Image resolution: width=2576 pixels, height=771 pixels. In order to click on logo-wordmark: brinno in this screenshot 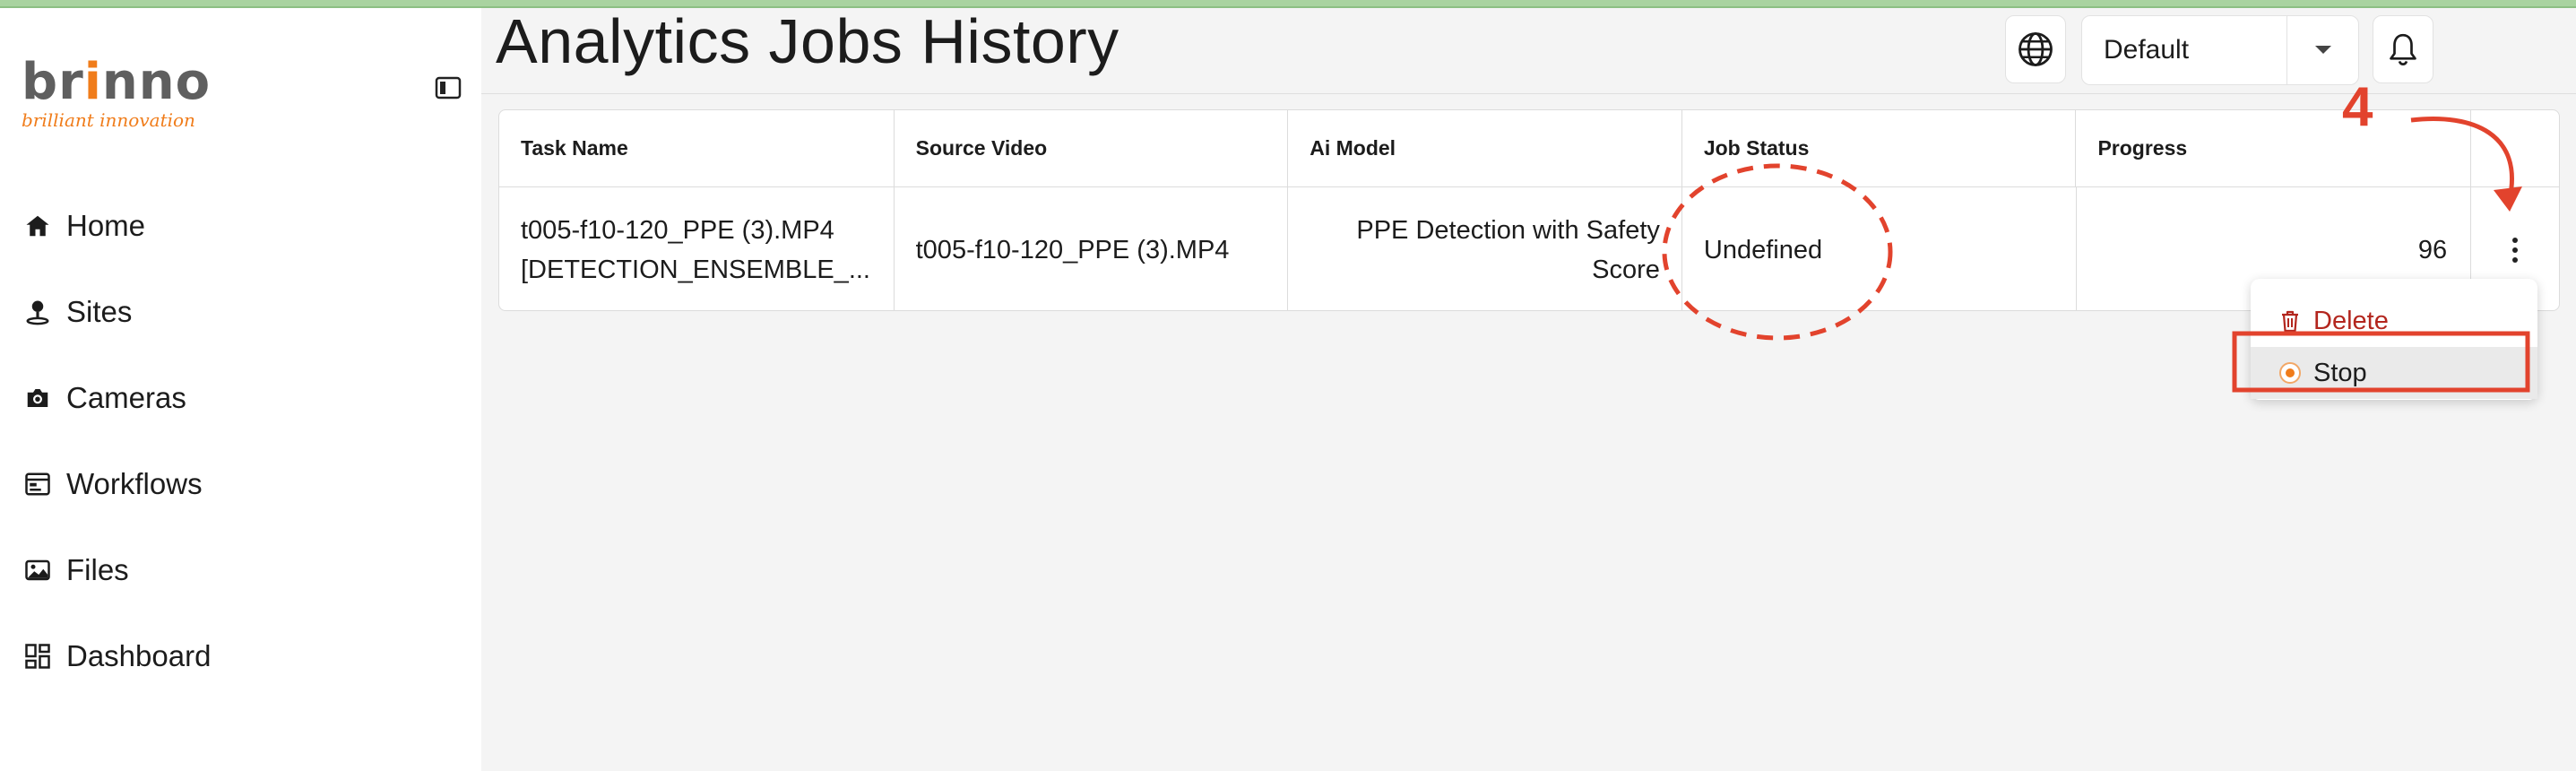, I will do `click(116, 82)`.